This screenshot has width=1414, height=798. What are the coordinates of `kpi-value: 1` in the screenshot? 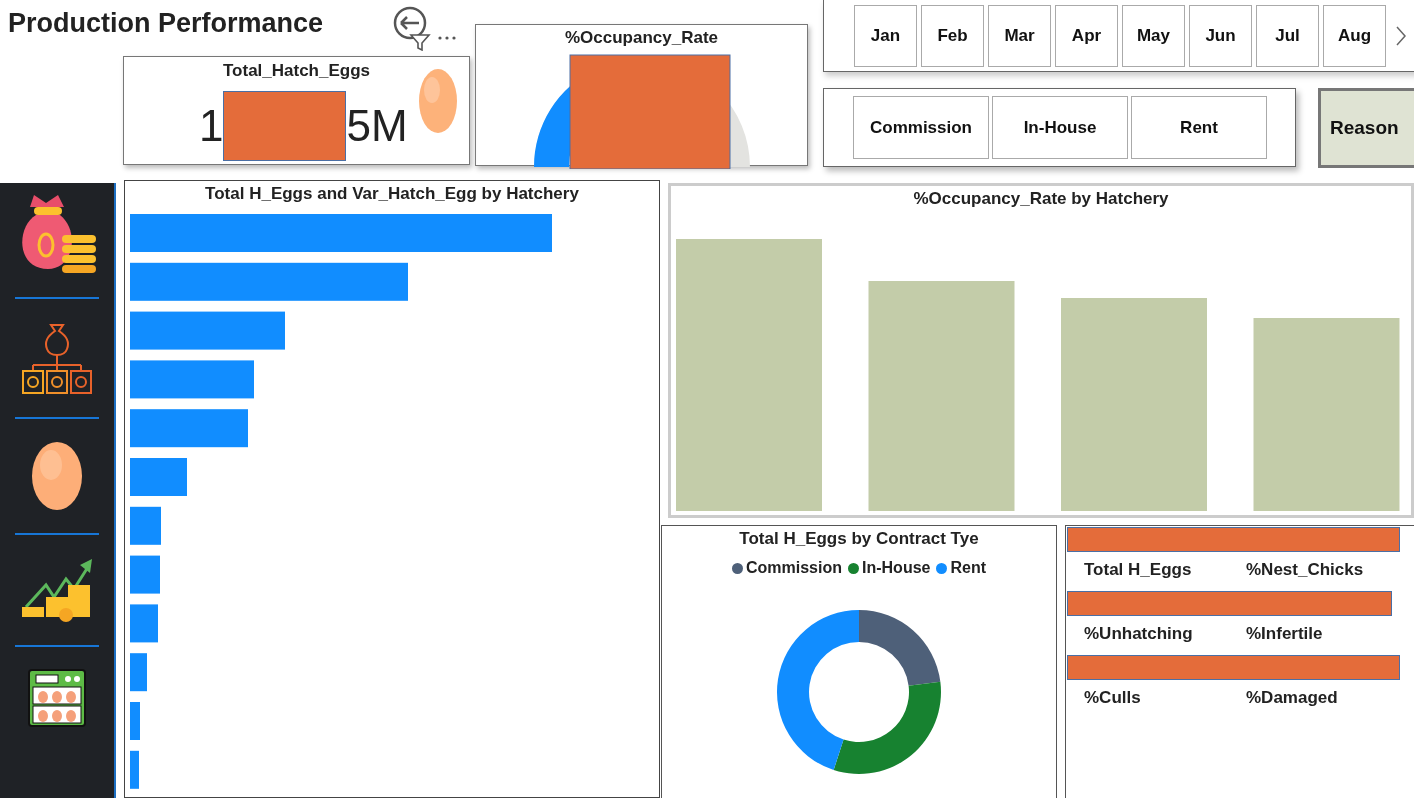 It's located at (211, 126).